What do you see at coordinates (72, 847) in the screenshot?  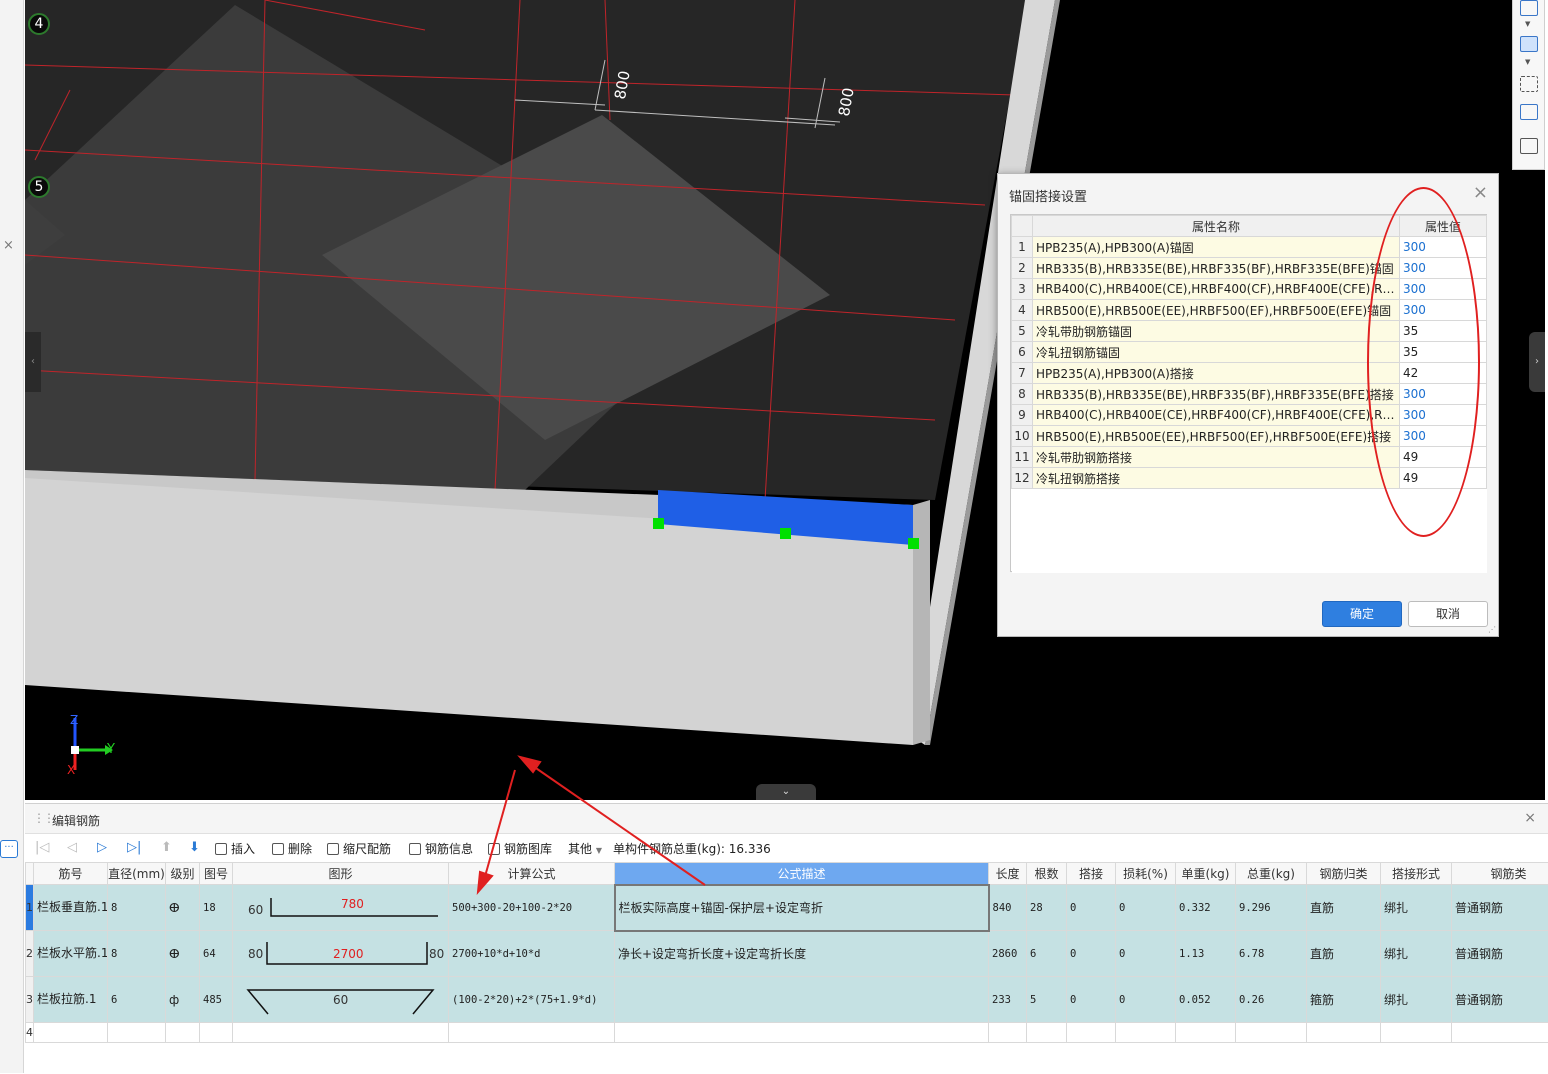 I see `prev-icon: ◁` at bounding box center [72, 847].